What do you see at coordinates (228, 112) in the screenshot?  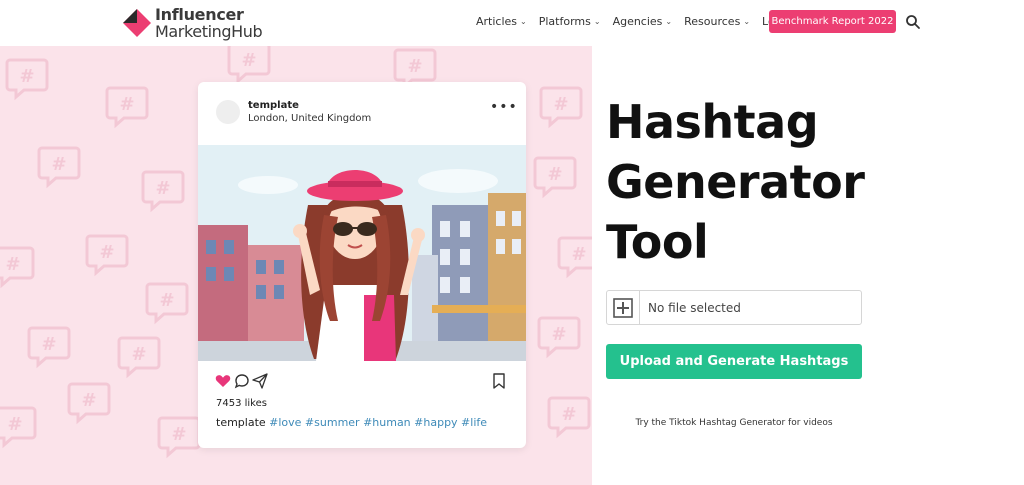 I see `avatar` at bounding box center [228, 112].